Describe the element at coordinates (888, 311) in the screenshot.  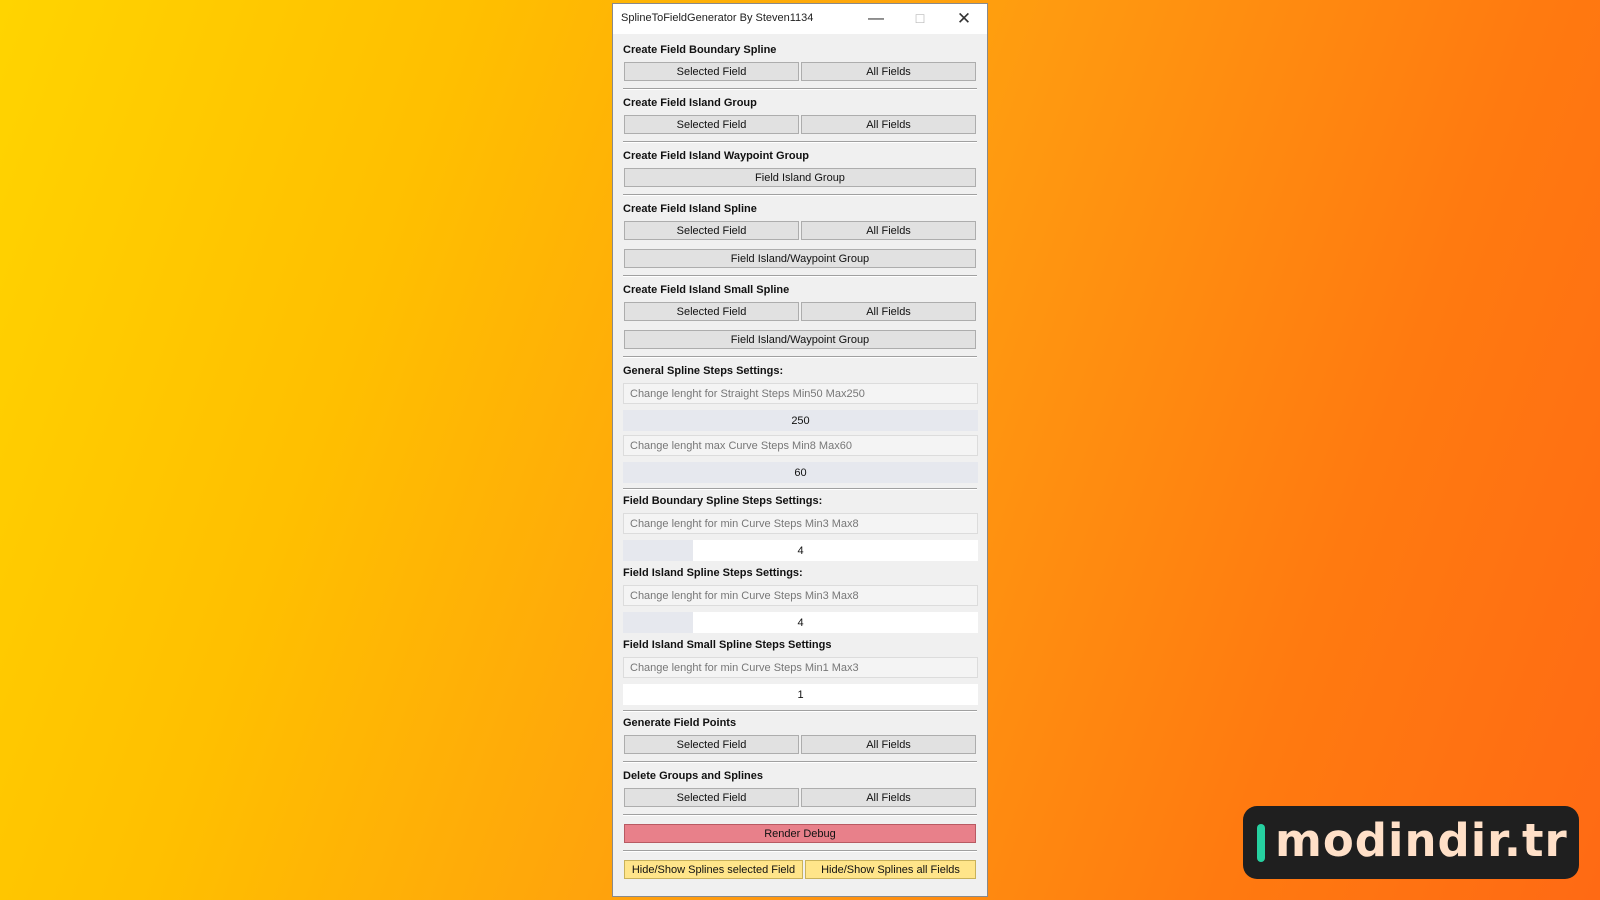
I see `island-small-all-fields-button: All Fields` at that location.